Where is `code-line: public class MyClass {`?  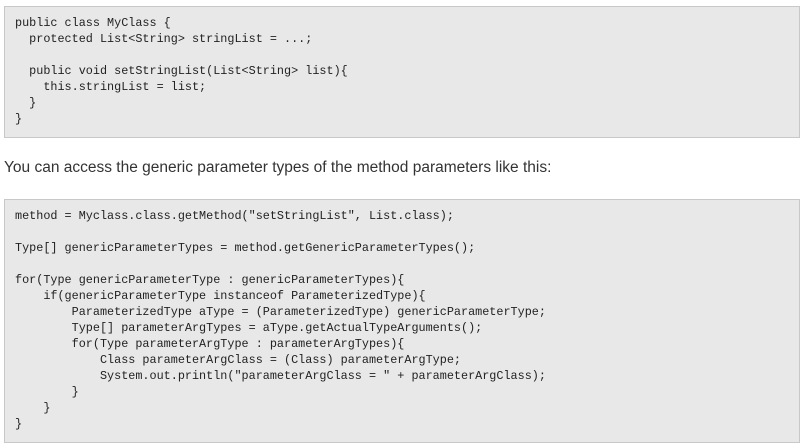
code-line: public class MyClass { is located at coordinates (93, 23).